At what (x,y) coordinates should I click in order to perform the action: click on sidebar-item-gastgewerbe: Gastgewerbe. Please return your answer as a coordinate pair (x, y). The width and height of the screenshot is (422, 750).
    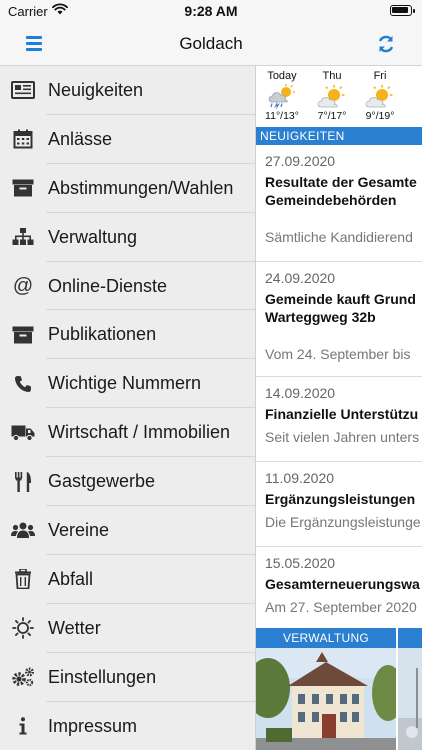
    Looking at the image, I should click on (127, 481).